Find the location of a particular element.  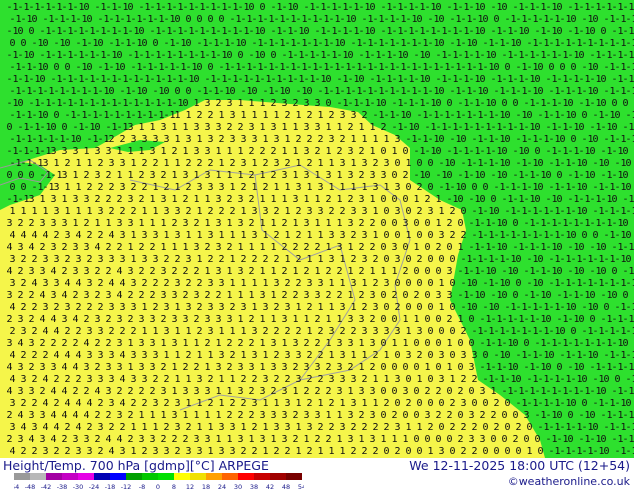

credit-link: ©weatheronline.co.uk is located at coordinates (569, 481).